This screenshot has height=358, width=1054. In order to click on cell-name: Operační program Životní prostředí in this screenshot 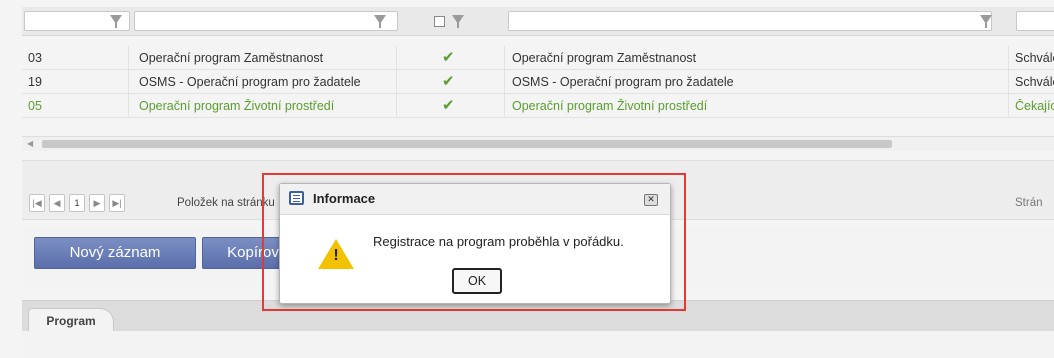, I will do `click(237, 106)`.